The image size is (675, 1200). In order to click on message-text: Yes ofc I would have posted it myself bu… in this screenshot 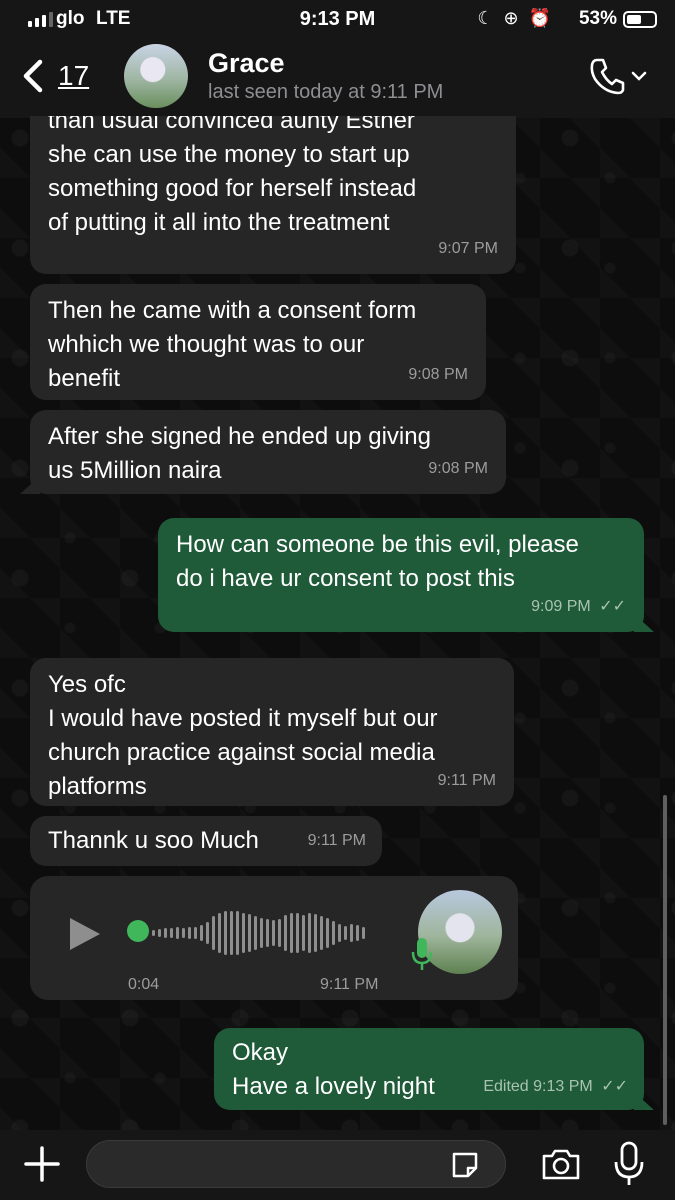, I will do `click(243, 735)`.